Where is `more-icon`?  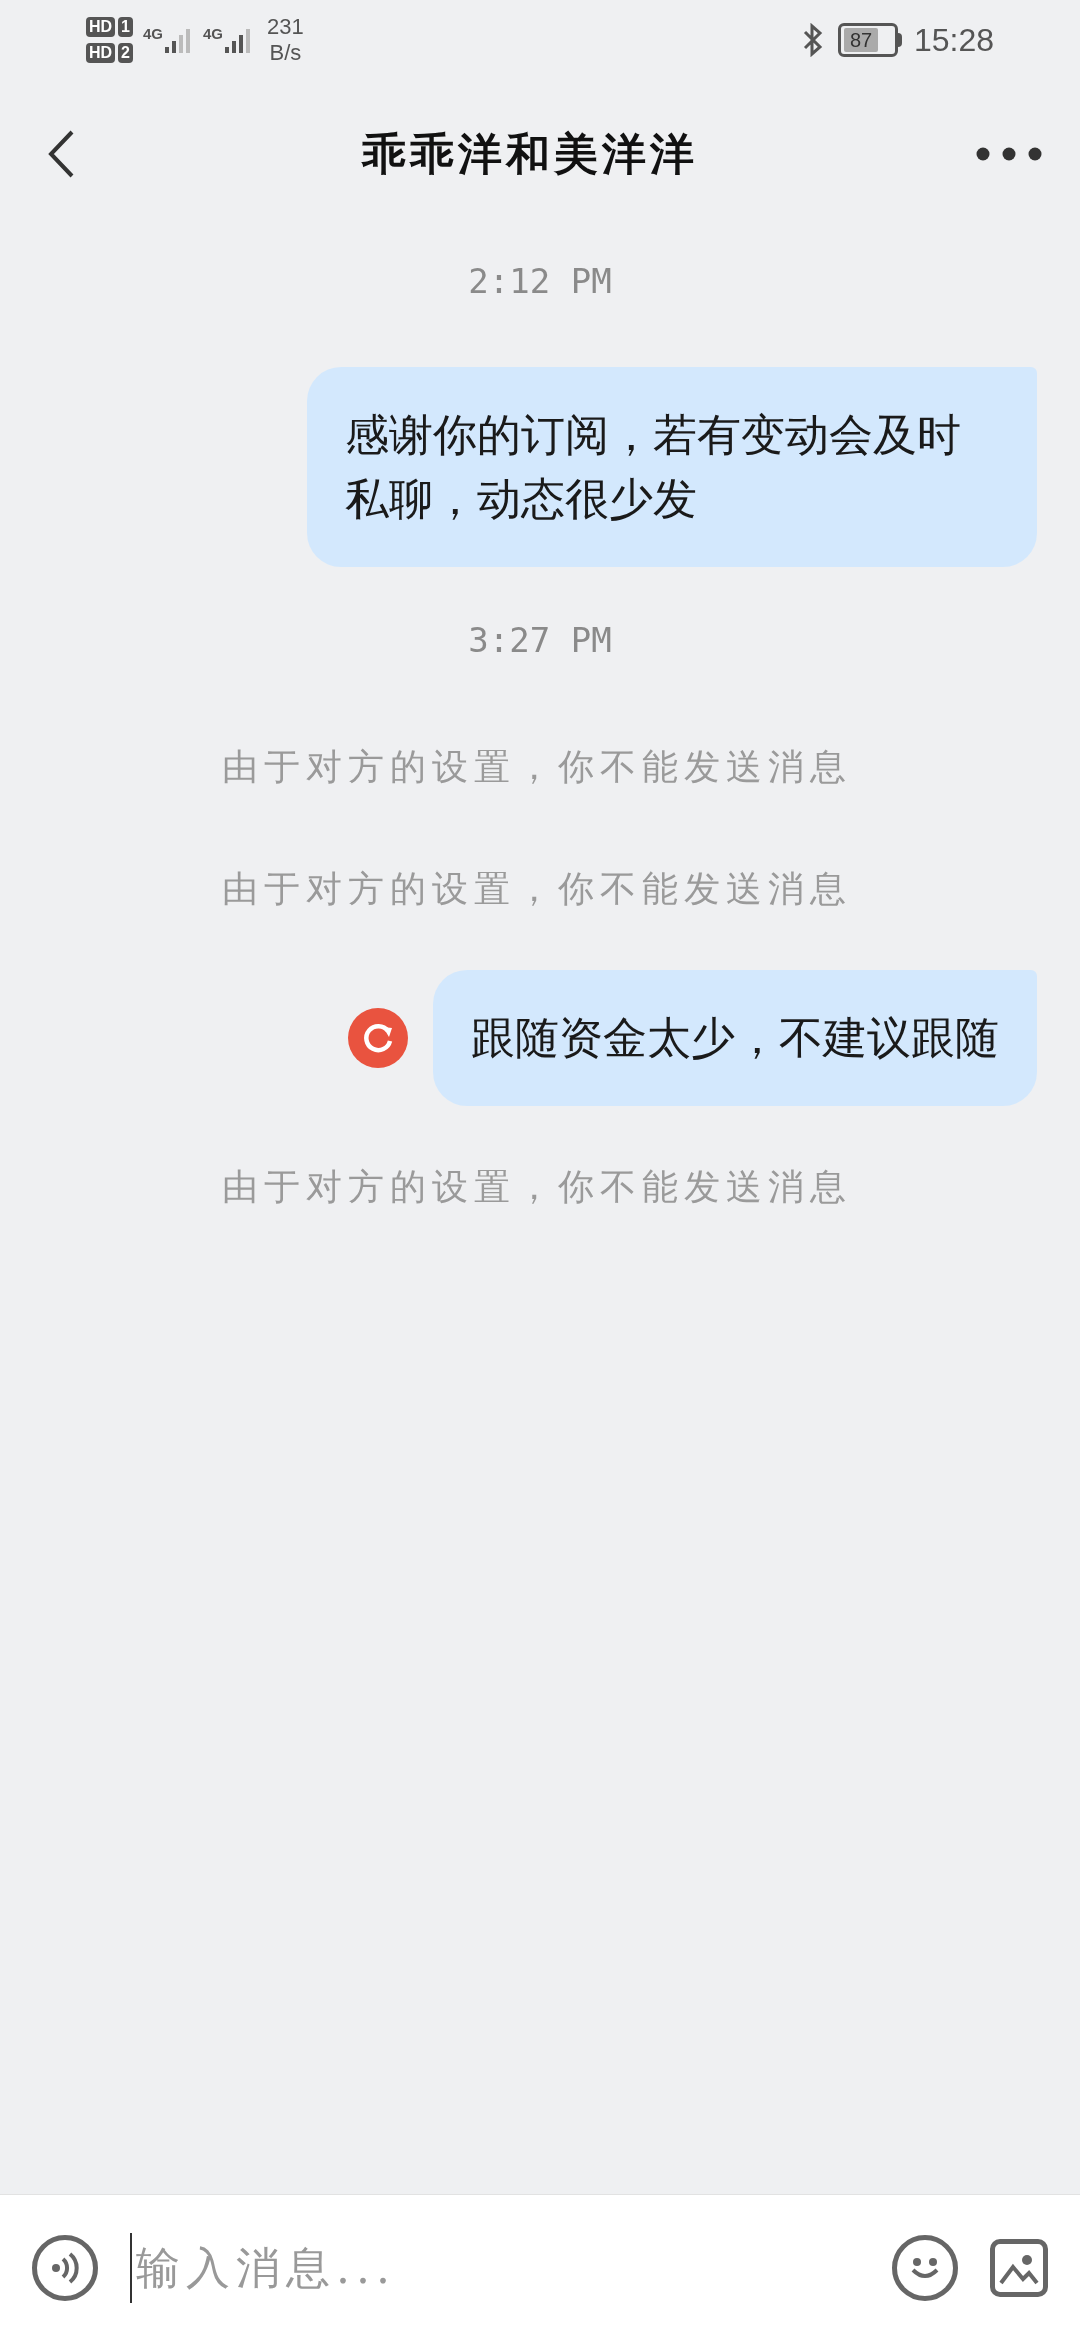 more-icon is located at coordinates (1009, 154).